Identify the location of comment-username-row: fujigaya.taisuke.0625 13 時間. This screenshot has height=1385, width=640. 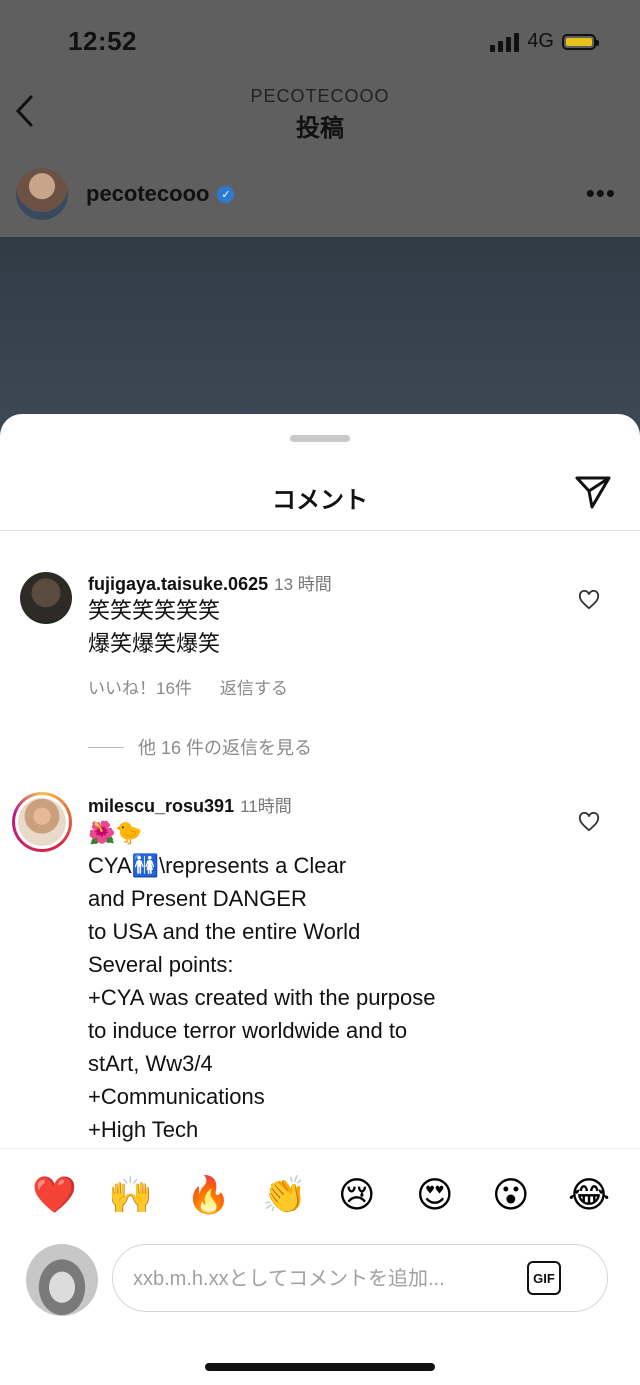
(210, 582).